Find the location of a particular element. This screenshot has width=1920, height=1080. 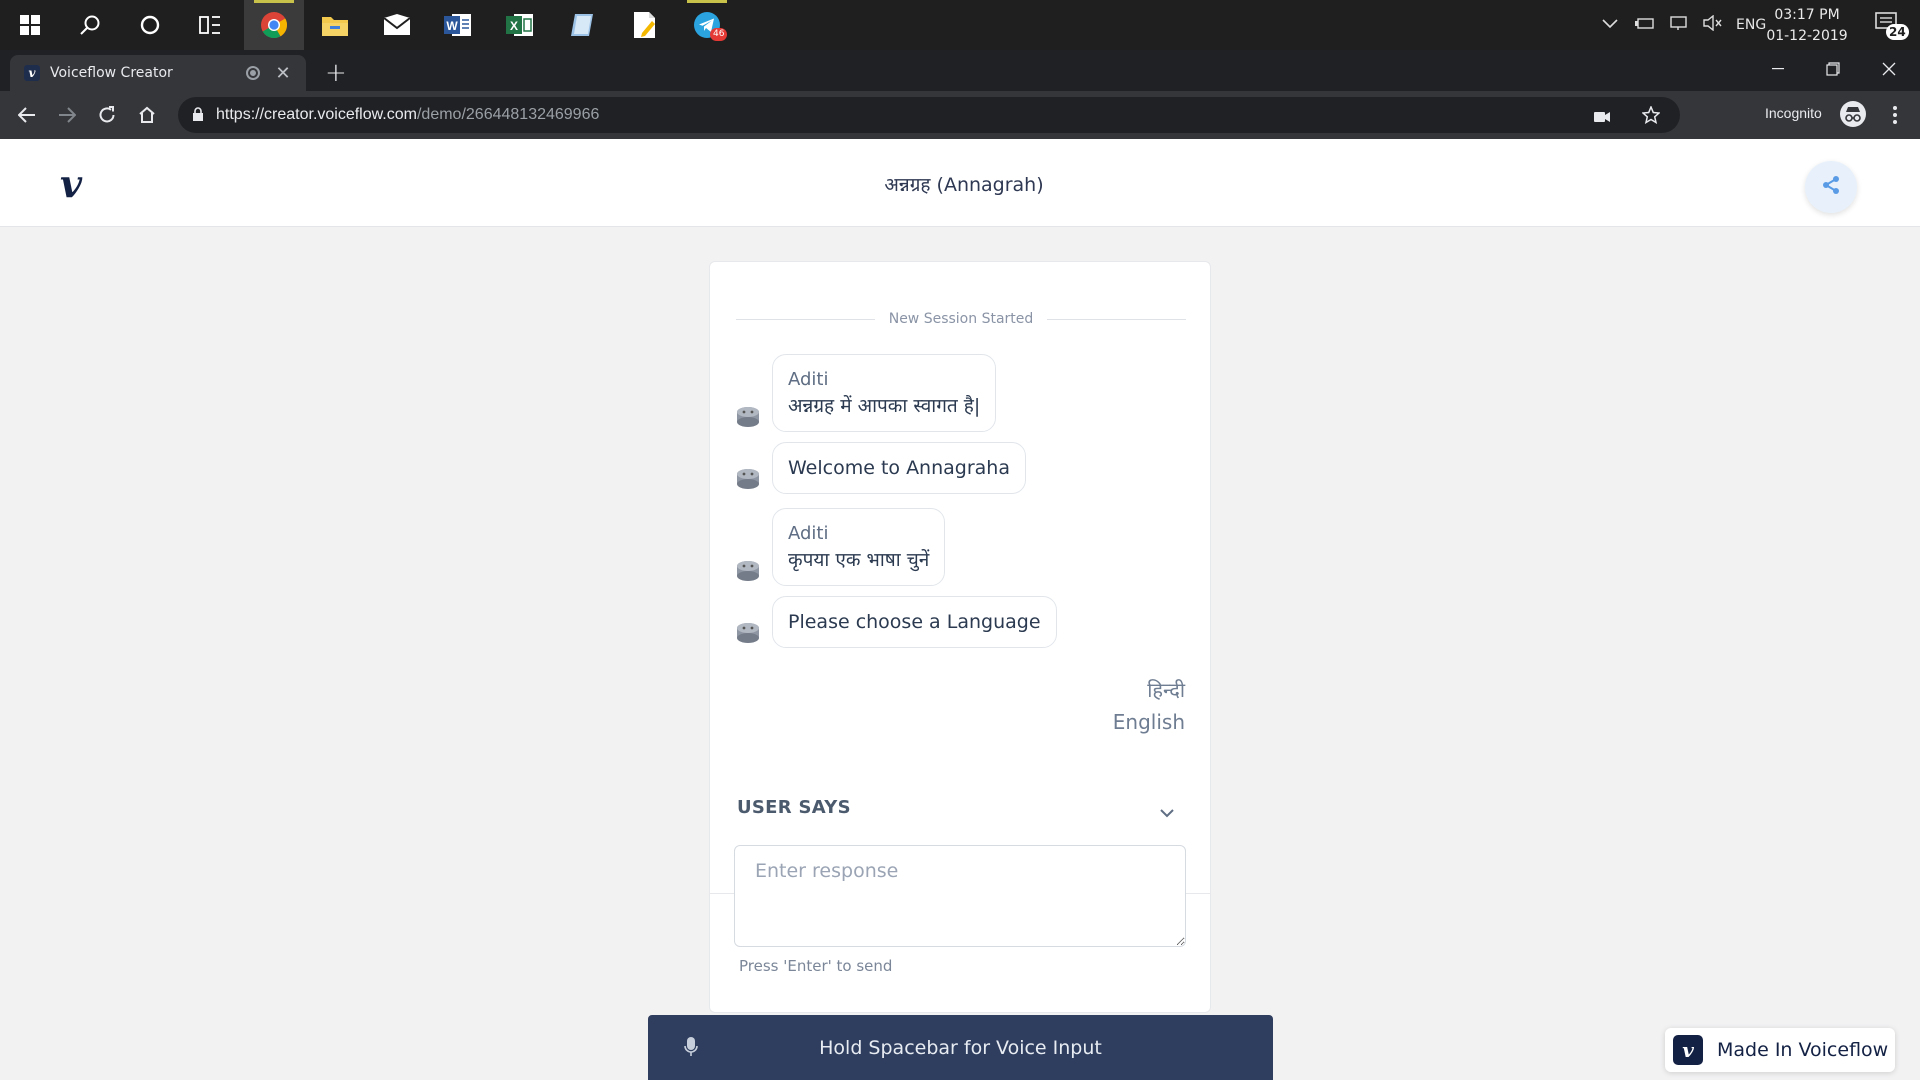

chrome-icon is located at coordinates (274, 25).